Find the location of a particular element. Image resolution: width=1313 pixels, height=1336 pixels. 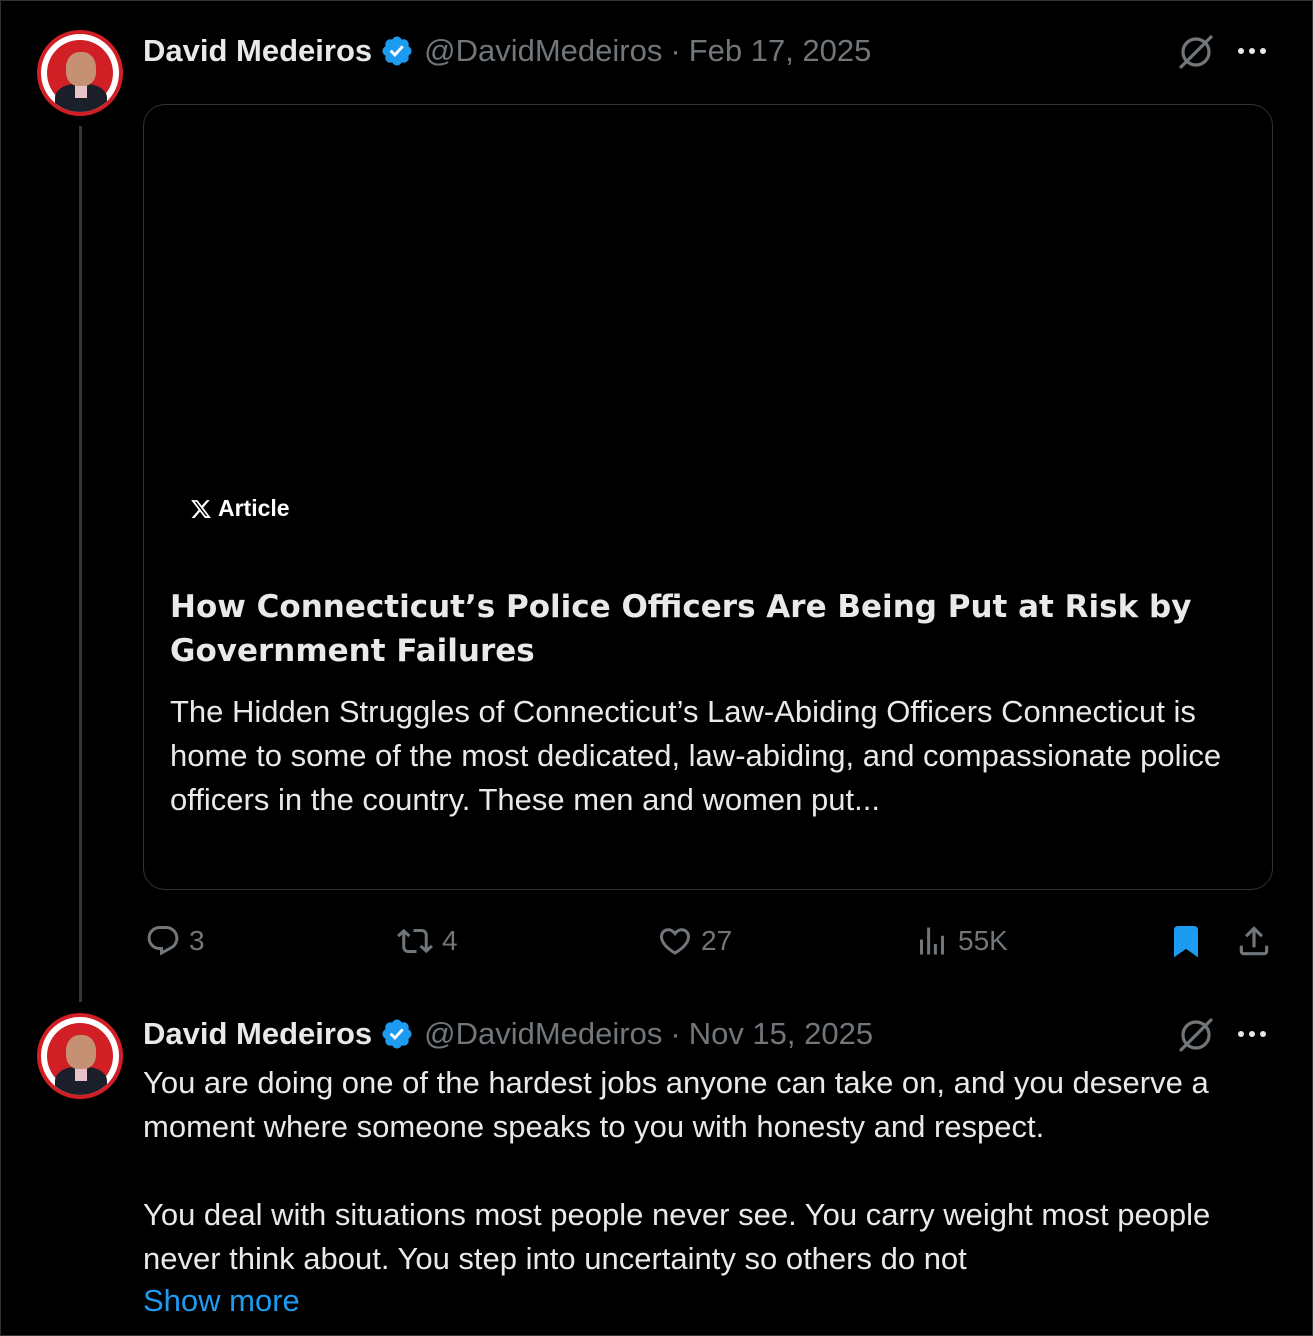

views-button: 55K is located at coordinates (961, 941).